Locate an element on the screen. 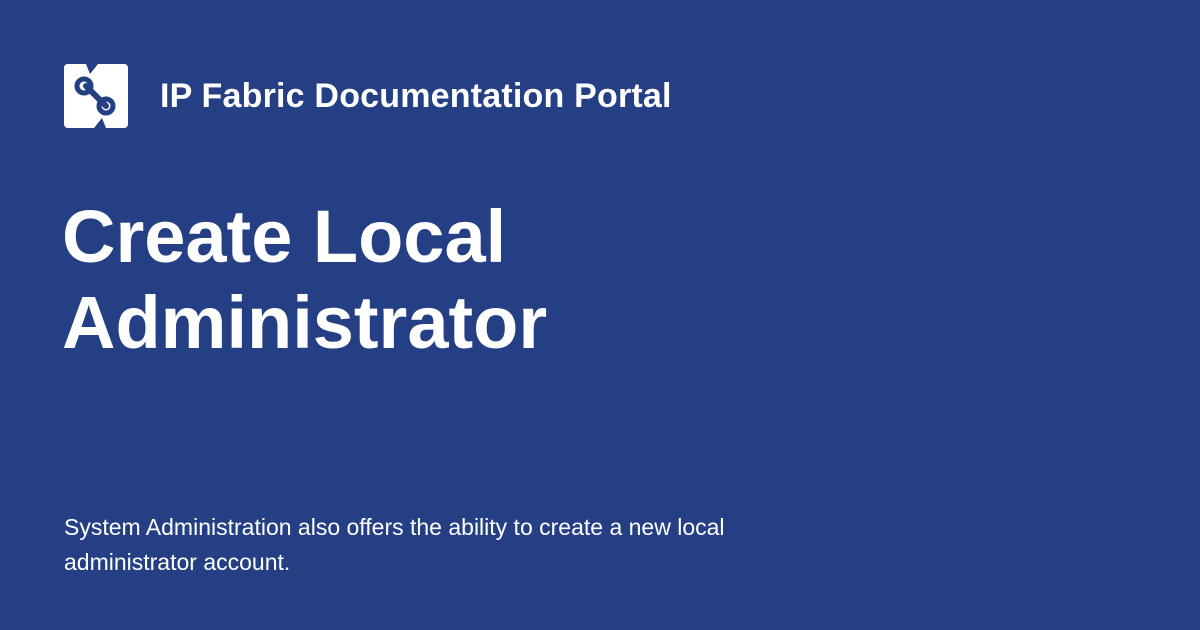  page-title-line-1: Create Local is located at coordinates (284, 236).